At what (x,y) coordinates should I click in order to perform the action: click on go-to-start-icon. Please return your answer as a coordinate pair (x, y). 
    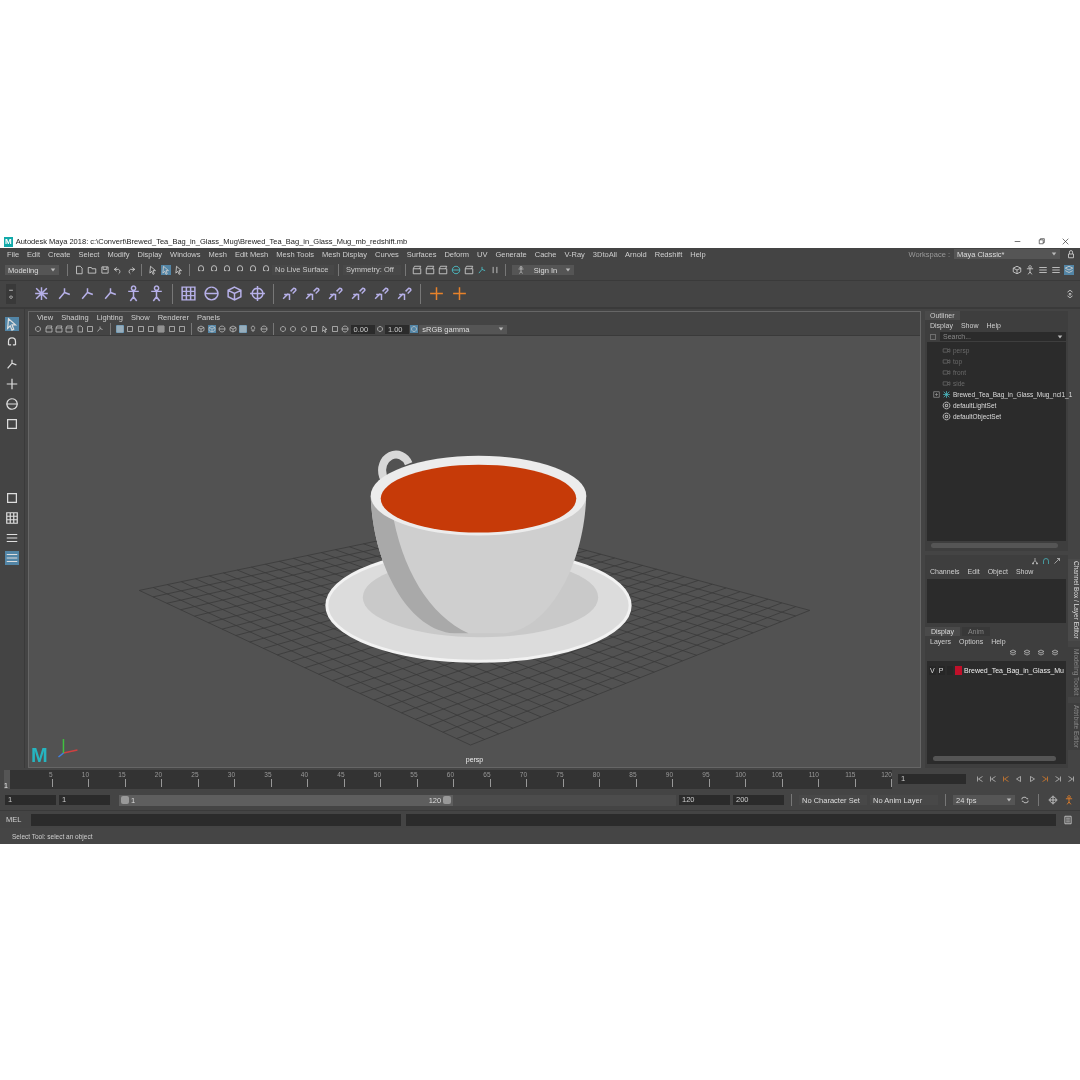
    Looking at the image, I should click on (979, 779).